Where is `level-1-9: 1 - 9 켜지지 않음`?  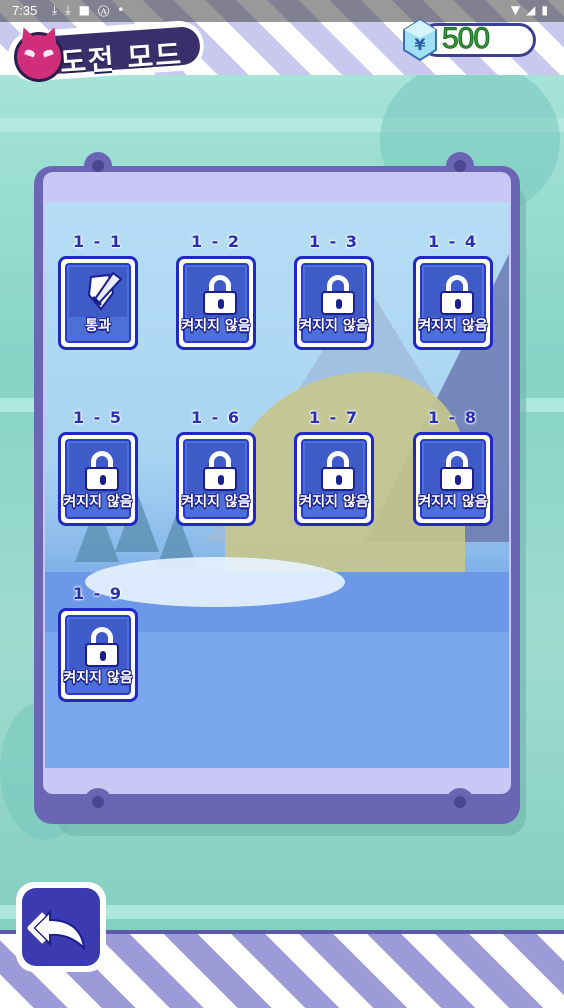
level-1-9: 1 - 9 켜지지 않음 is located at coordinates (98, 644).